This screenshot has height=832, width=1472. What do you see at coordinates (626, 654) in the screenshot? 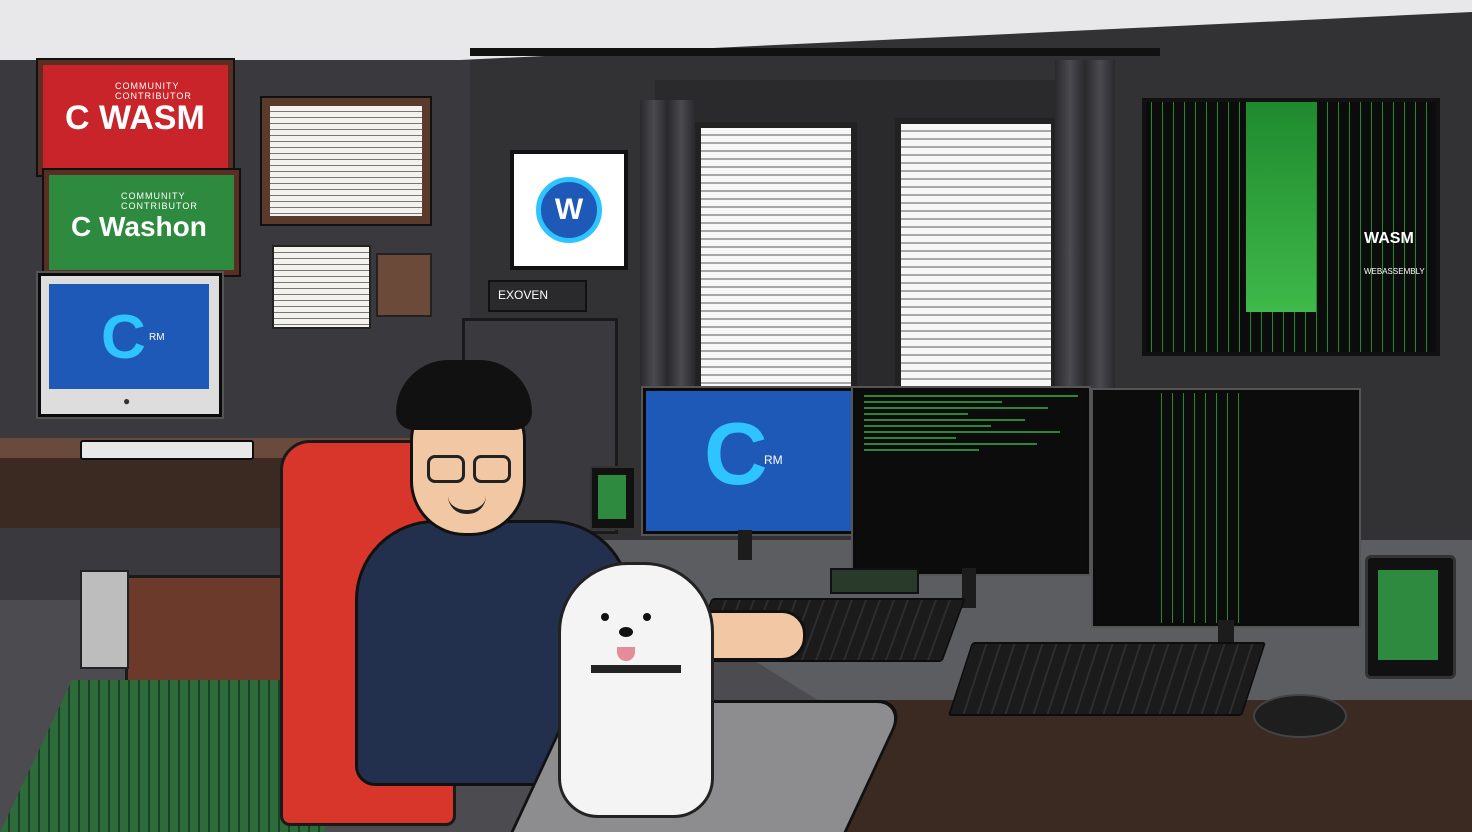
I see `dog-tongue` at bounding box center [626, 654].